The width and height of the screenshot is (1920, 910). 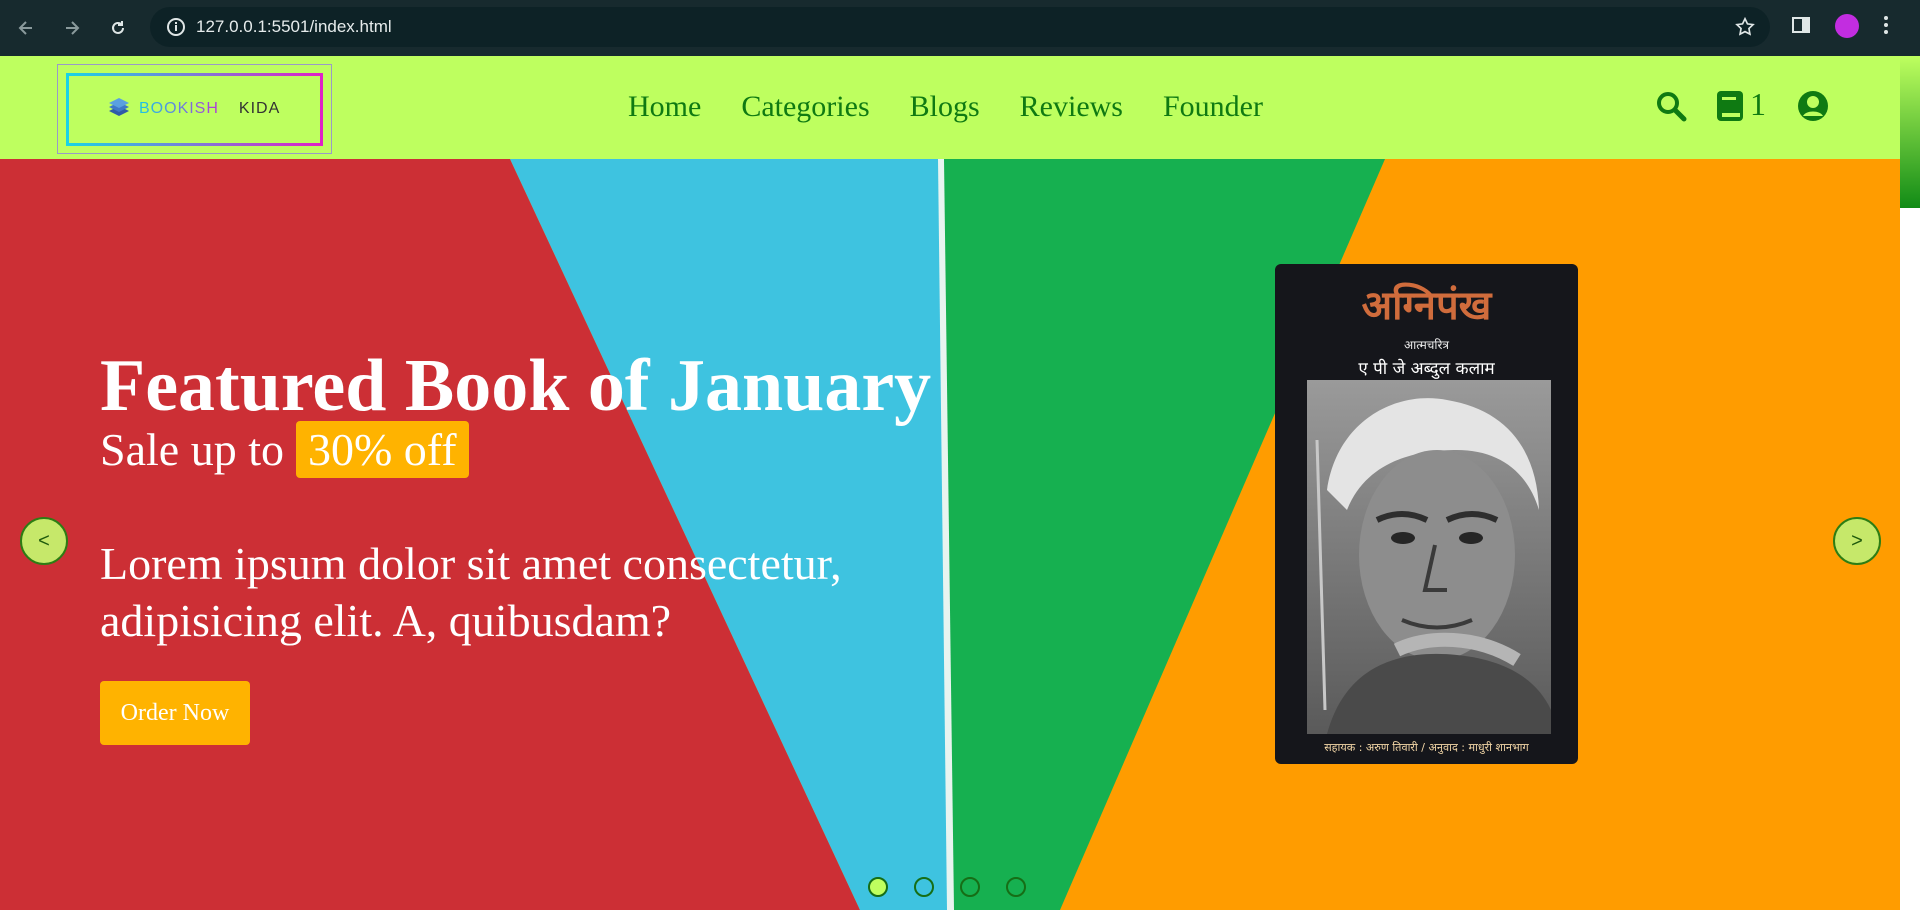 I want to click on site-info-icon, so click(x=176, y=29).